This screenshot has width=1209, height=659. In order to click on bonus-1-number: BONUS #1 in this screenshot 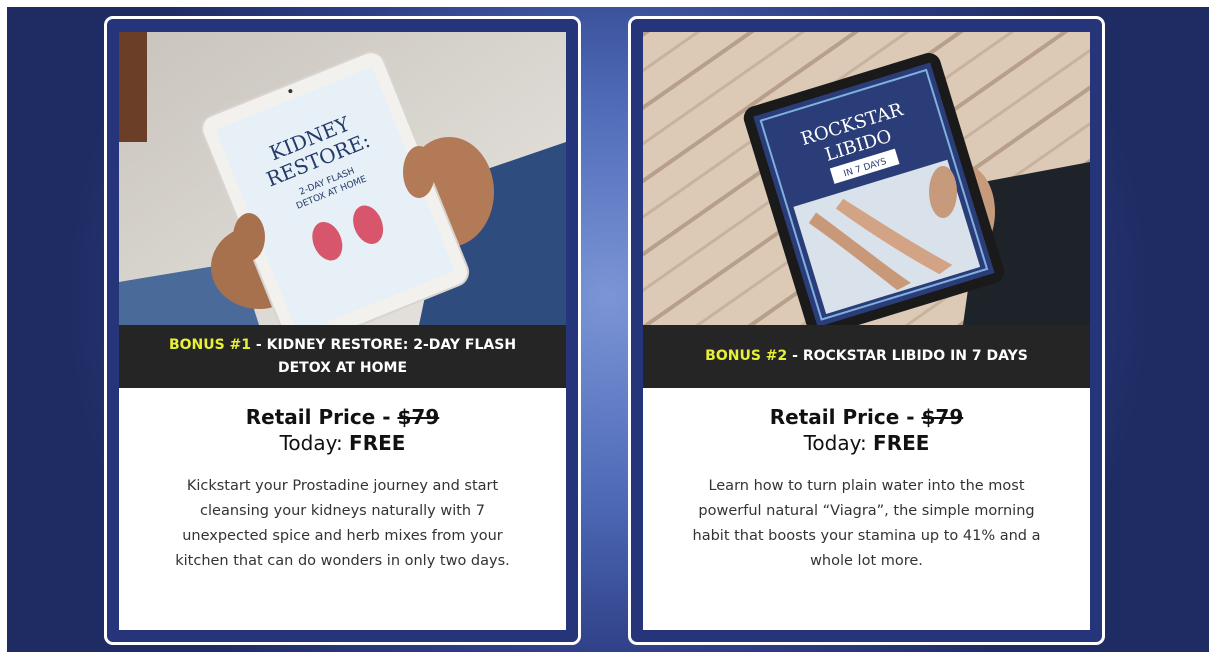, I will do `click(210, 344)`.